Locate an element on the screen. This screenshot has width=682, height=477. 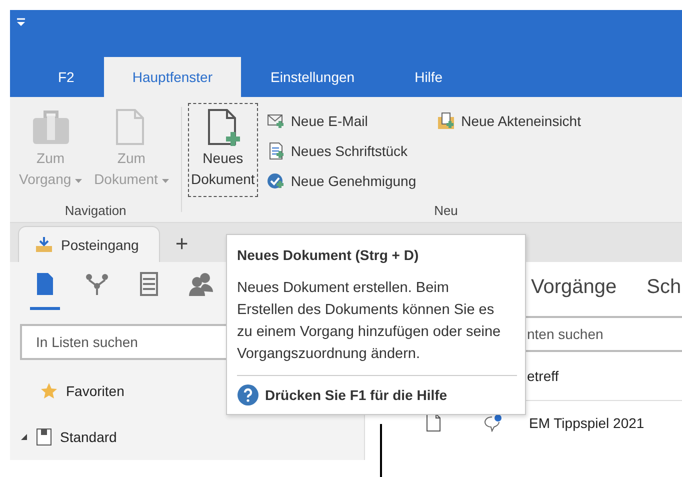
help-hint: Drücken Sie F1 für die Hilfe is located at coordinates (356, 395).